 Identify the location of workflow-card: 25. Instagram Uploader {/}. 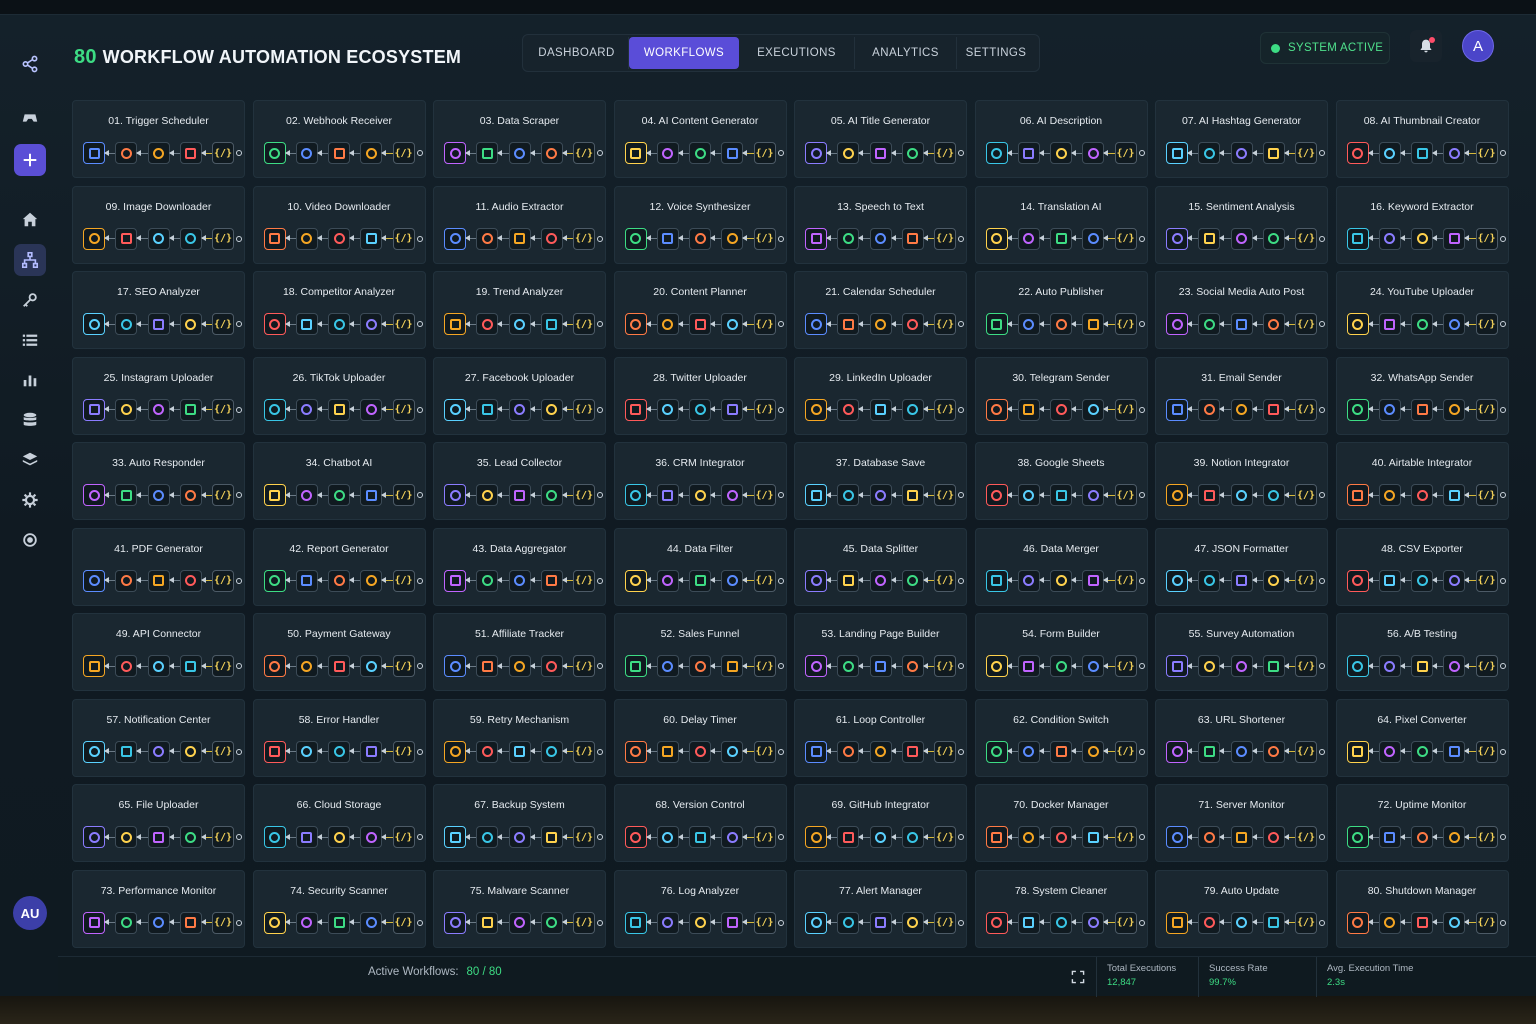
(158, 395).